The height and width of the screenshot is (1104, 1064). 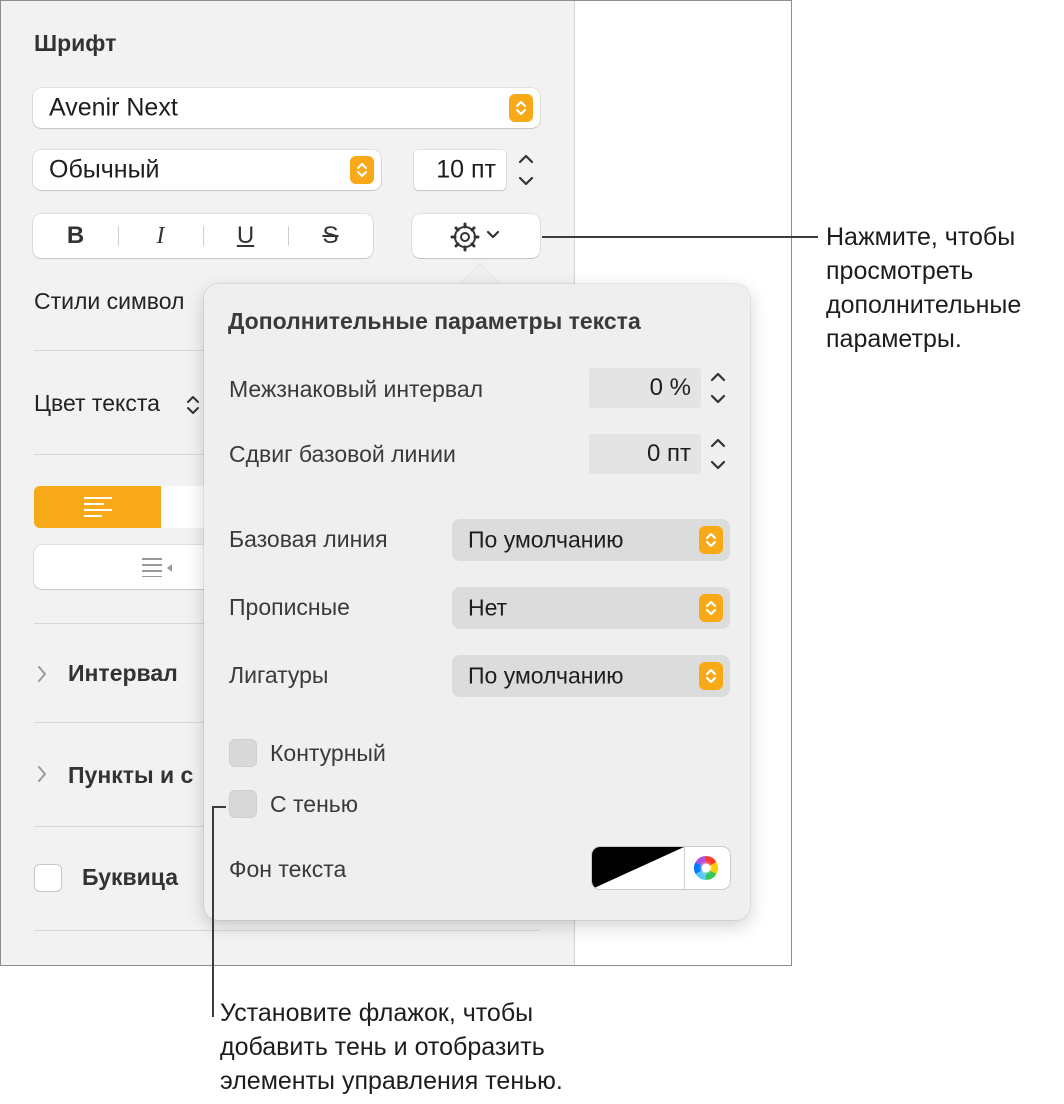 I want to click on advanced-options-button, so click(x=476, y=236).